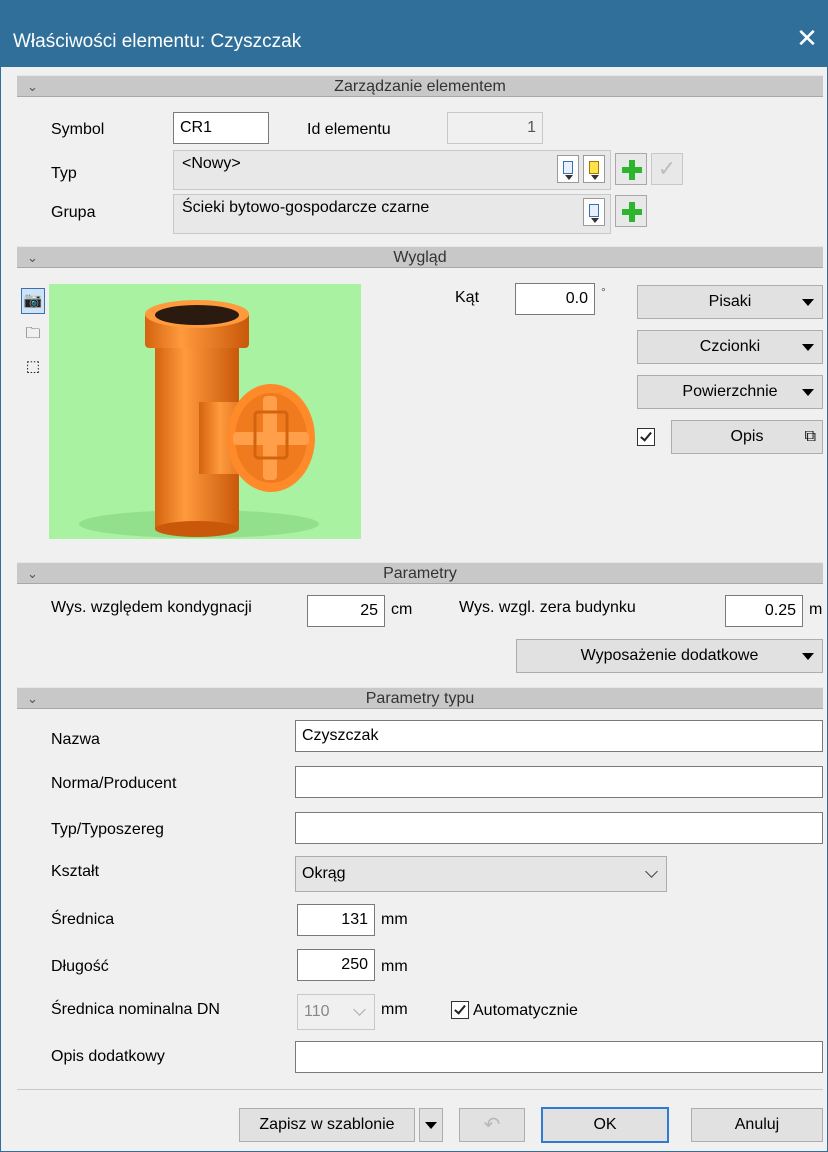 Image resolution: width=828 pixels, height=1152 pixels. I want to click on series-label: Typ/Typoszereg, so click(107, 829).